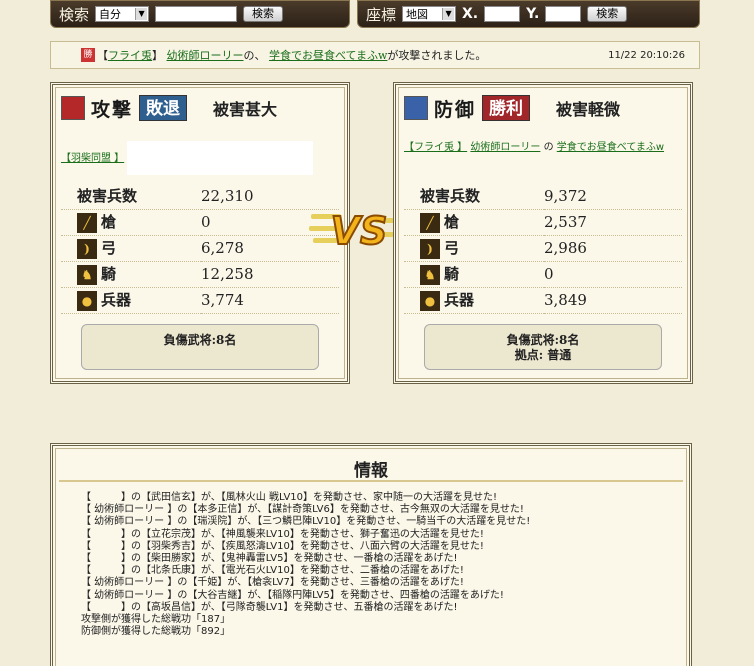  Describe the element at coordinates (607, 14) in the screenshot. I see `coords-search-button: 検索` at that location.